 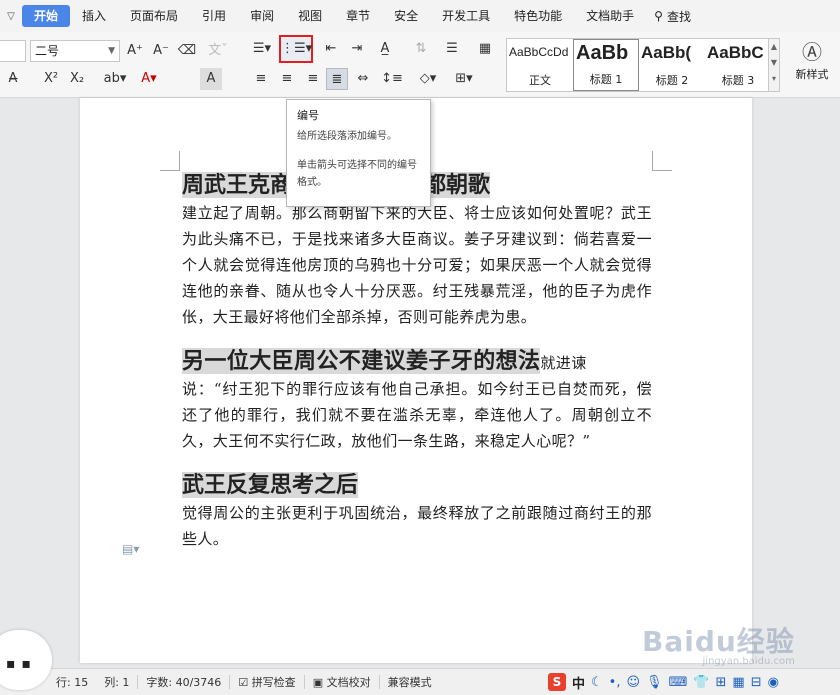 I want to click on ime-lang-label: 中, so click(x=578, y=682).